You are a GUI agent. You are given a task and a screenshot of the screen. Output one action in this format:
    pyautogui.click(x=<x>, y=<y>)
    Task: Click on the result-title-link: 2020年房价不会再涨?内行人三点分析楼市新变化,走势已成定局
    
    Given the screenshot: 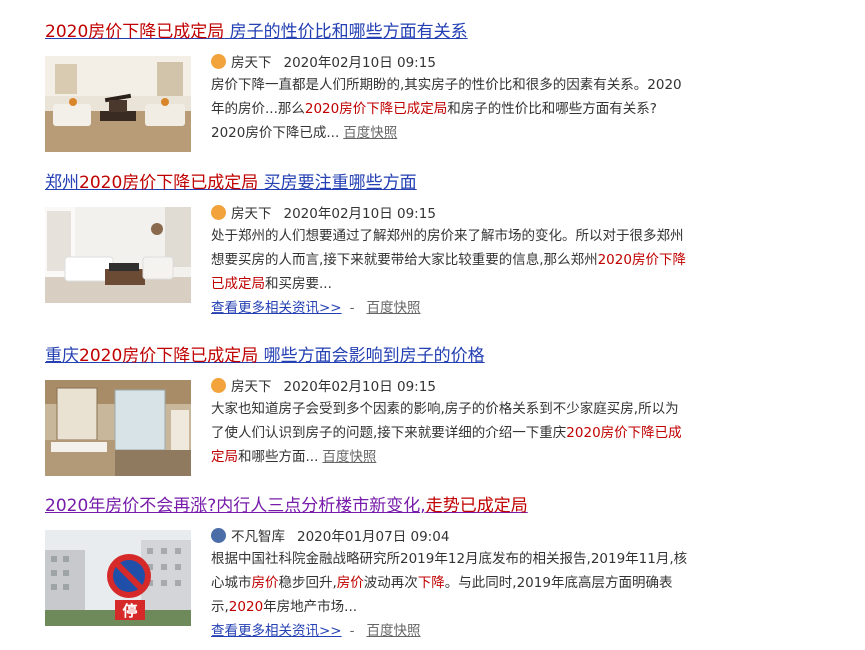 What is the action you would take?
    pyautogui.click(x=286, y=506)
    